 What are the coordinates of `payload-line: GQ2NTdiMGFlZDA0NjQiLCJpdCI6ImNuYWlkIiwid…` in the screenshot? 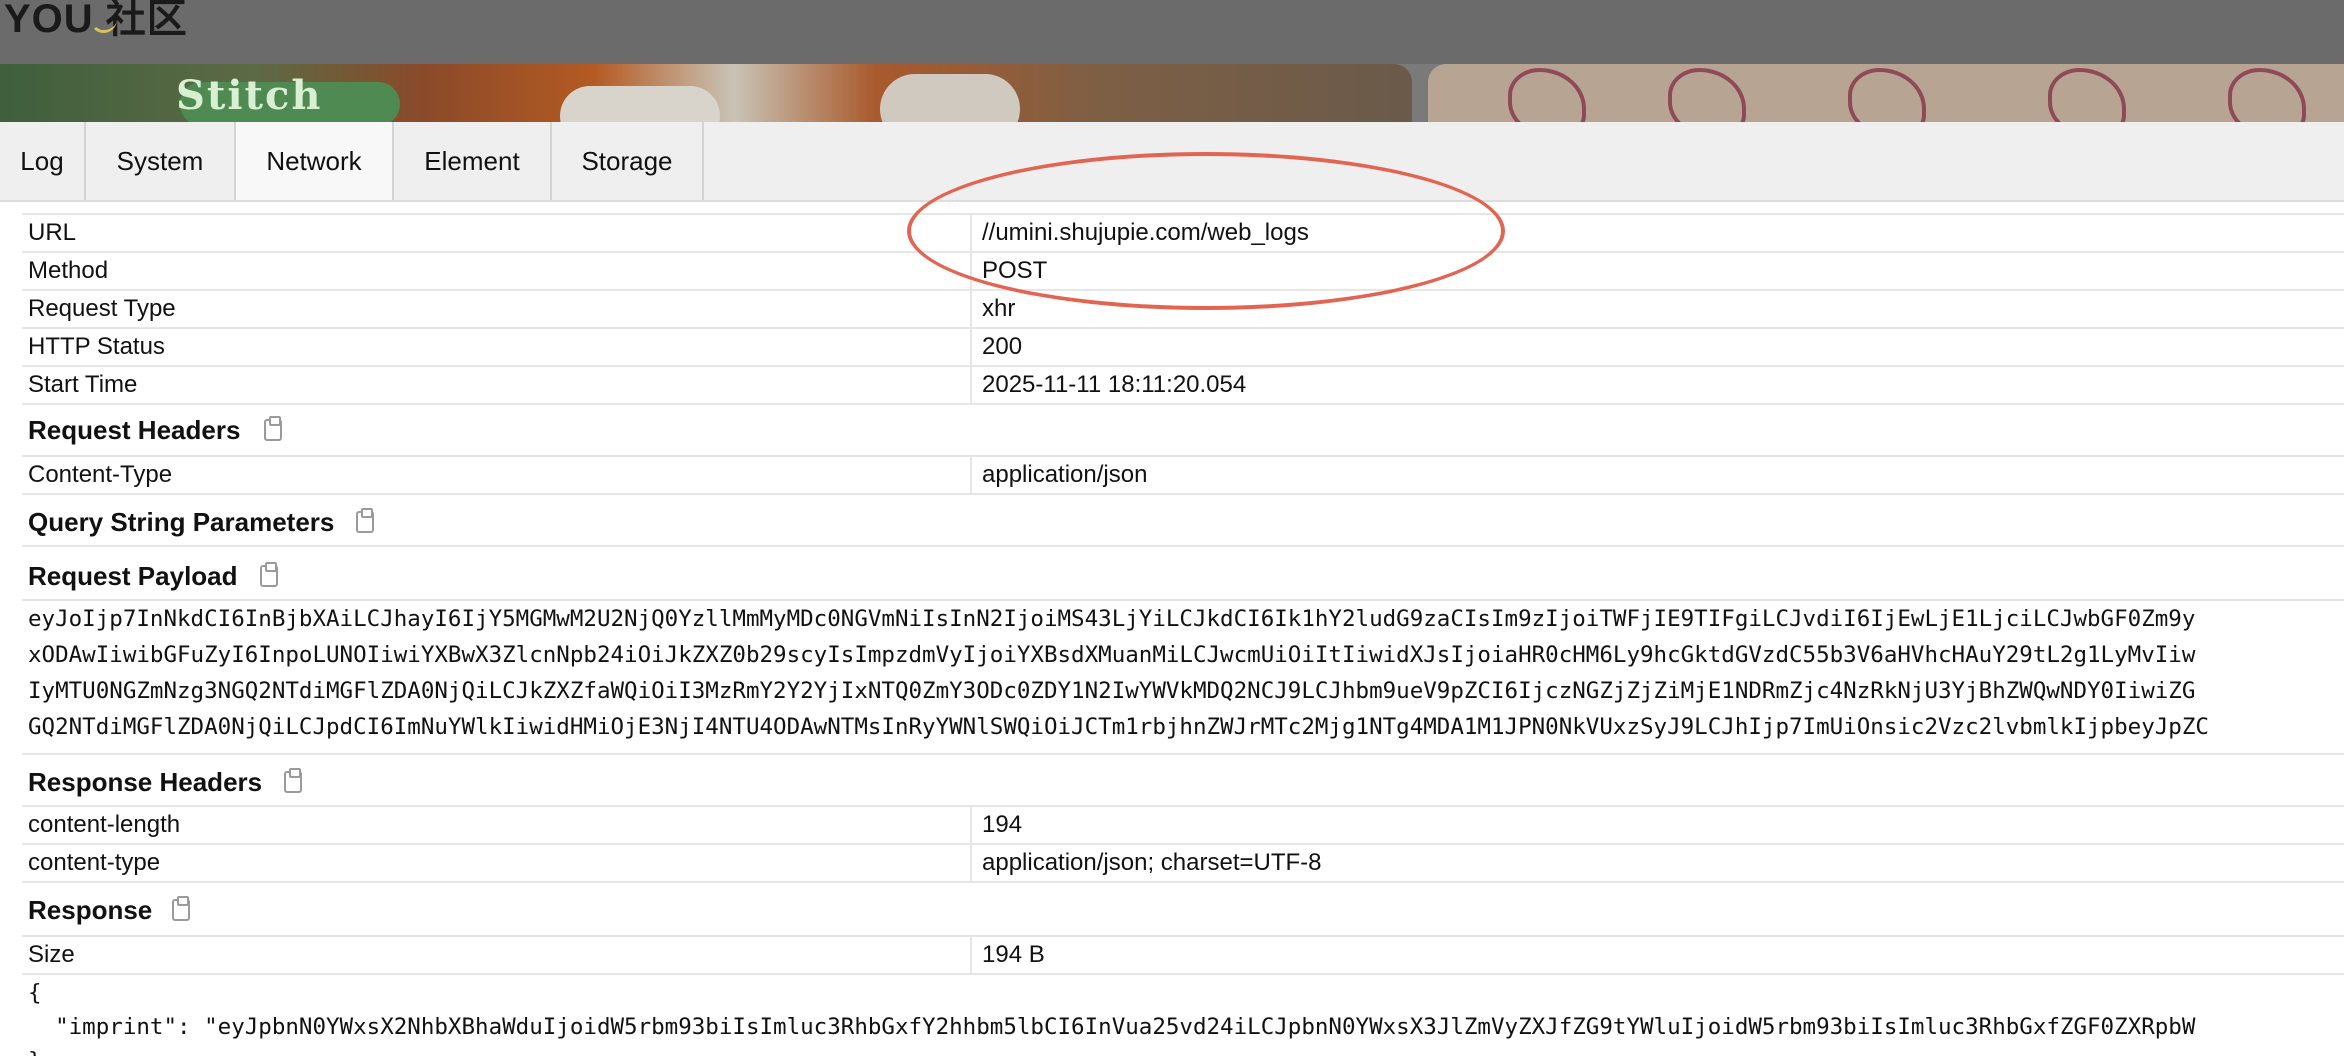 It's located at (1118, 727).